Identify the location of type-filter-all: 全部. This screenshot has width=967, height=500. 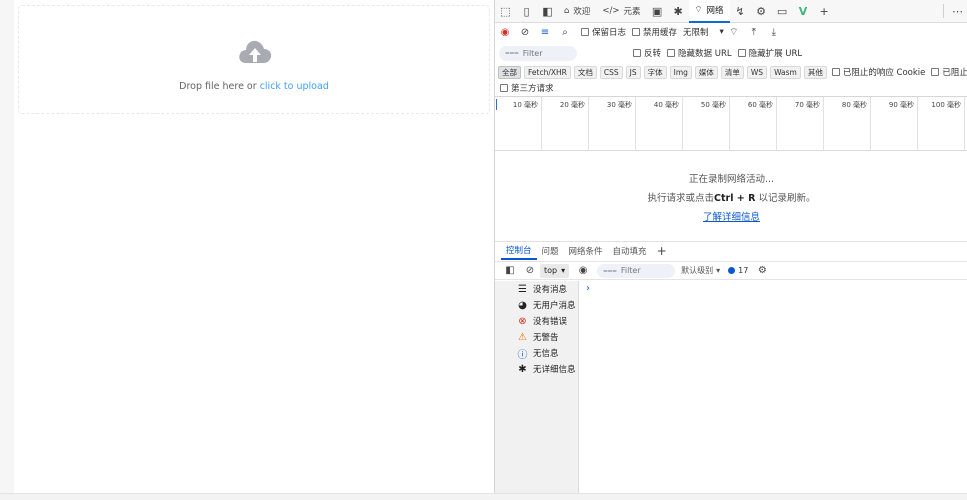
(509, 72).